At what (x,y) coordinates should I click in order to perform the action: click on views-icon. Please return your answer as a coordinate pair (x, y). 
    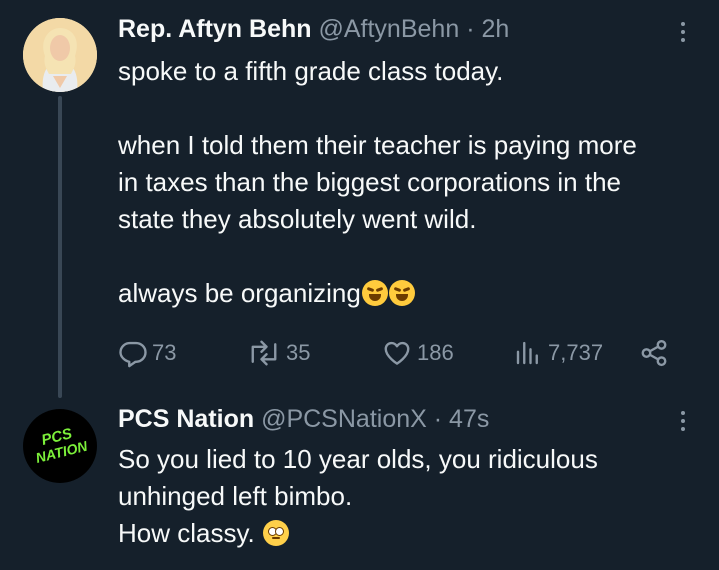
    Looking at the image, I should click on (527, 353).